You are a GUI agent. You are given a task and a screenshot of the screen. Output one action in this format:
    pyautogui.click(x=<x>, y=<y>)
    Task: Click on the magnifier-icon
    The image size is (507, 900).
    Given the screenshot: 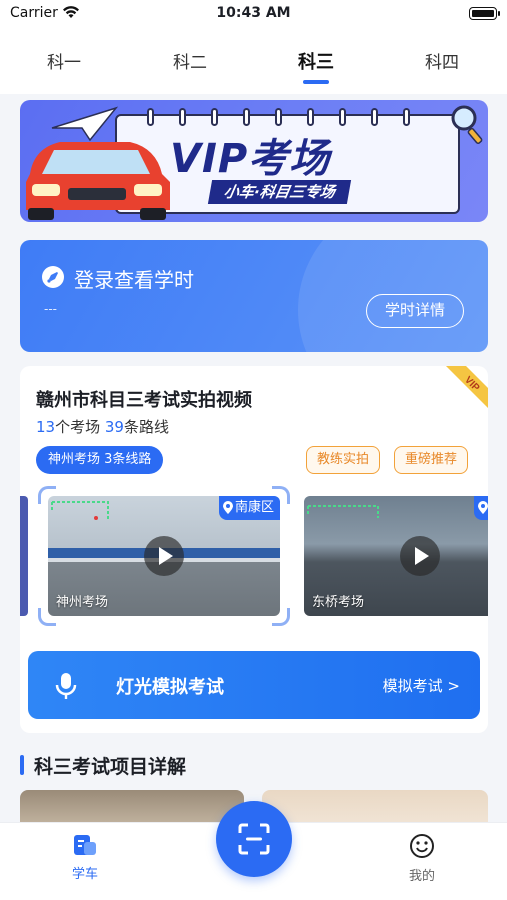 What is the action you would take?
    pyautogui.click(x=467, y=124)
    